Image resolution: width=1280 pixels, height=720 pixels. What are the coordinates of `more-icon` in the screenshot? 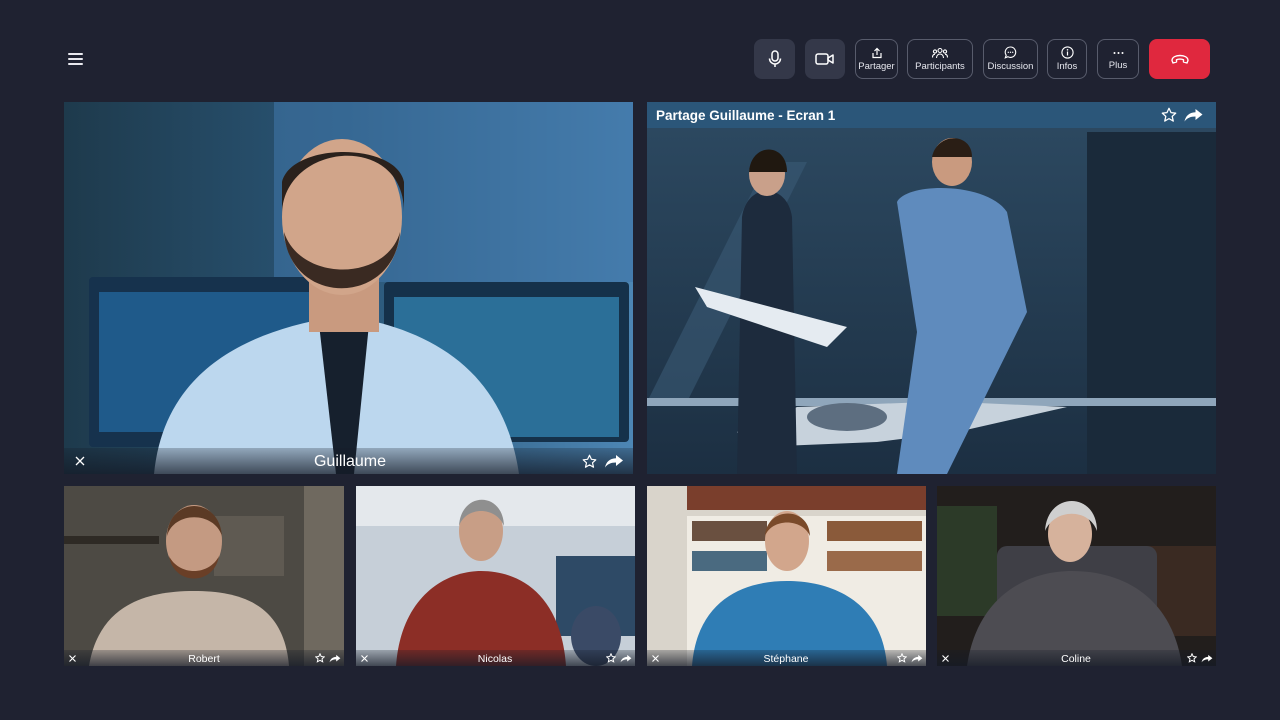 It's located at (1118, 53).